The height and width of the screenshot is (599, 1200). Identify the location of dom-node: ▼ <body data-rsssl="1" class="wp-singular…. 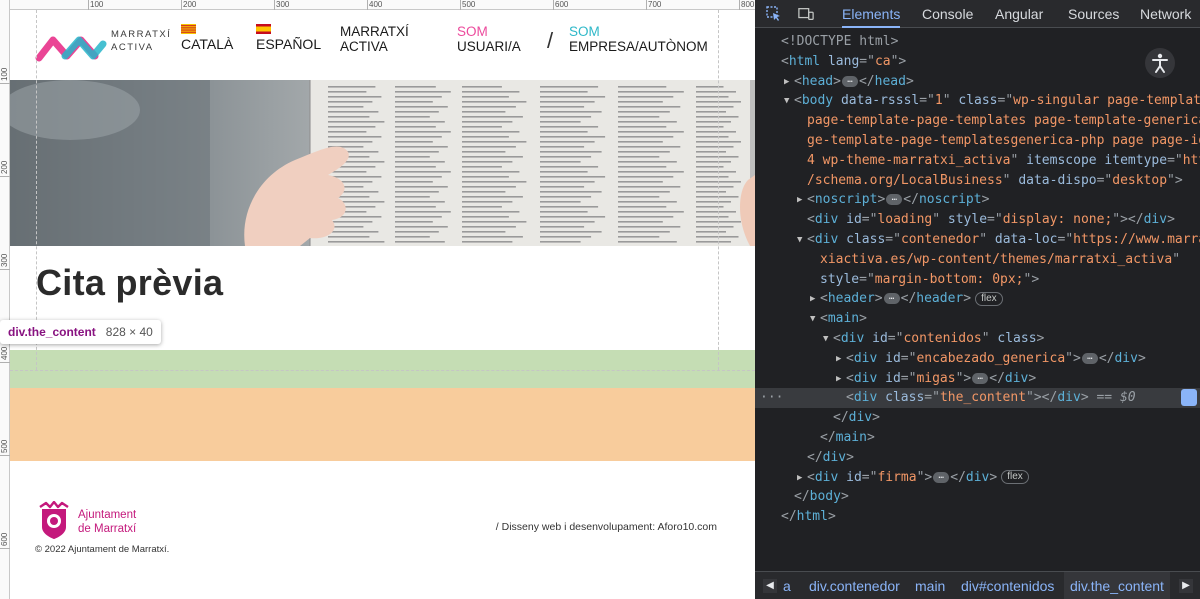
(977, 101).